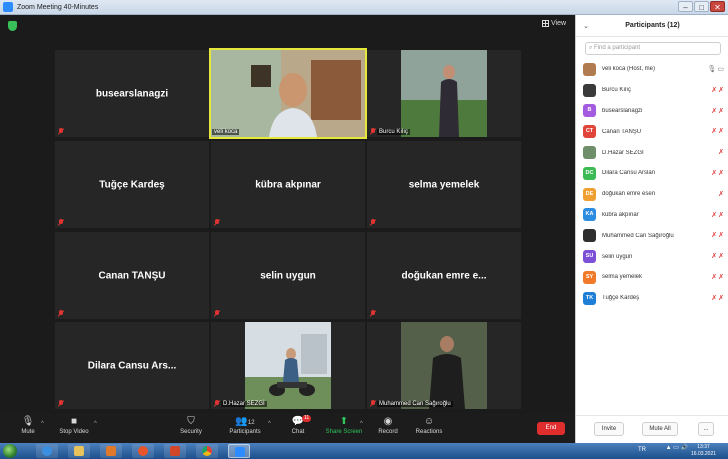 The width and height of the screenshot is (728, 459). I want to click on avatar: KA, so click(589, 215).